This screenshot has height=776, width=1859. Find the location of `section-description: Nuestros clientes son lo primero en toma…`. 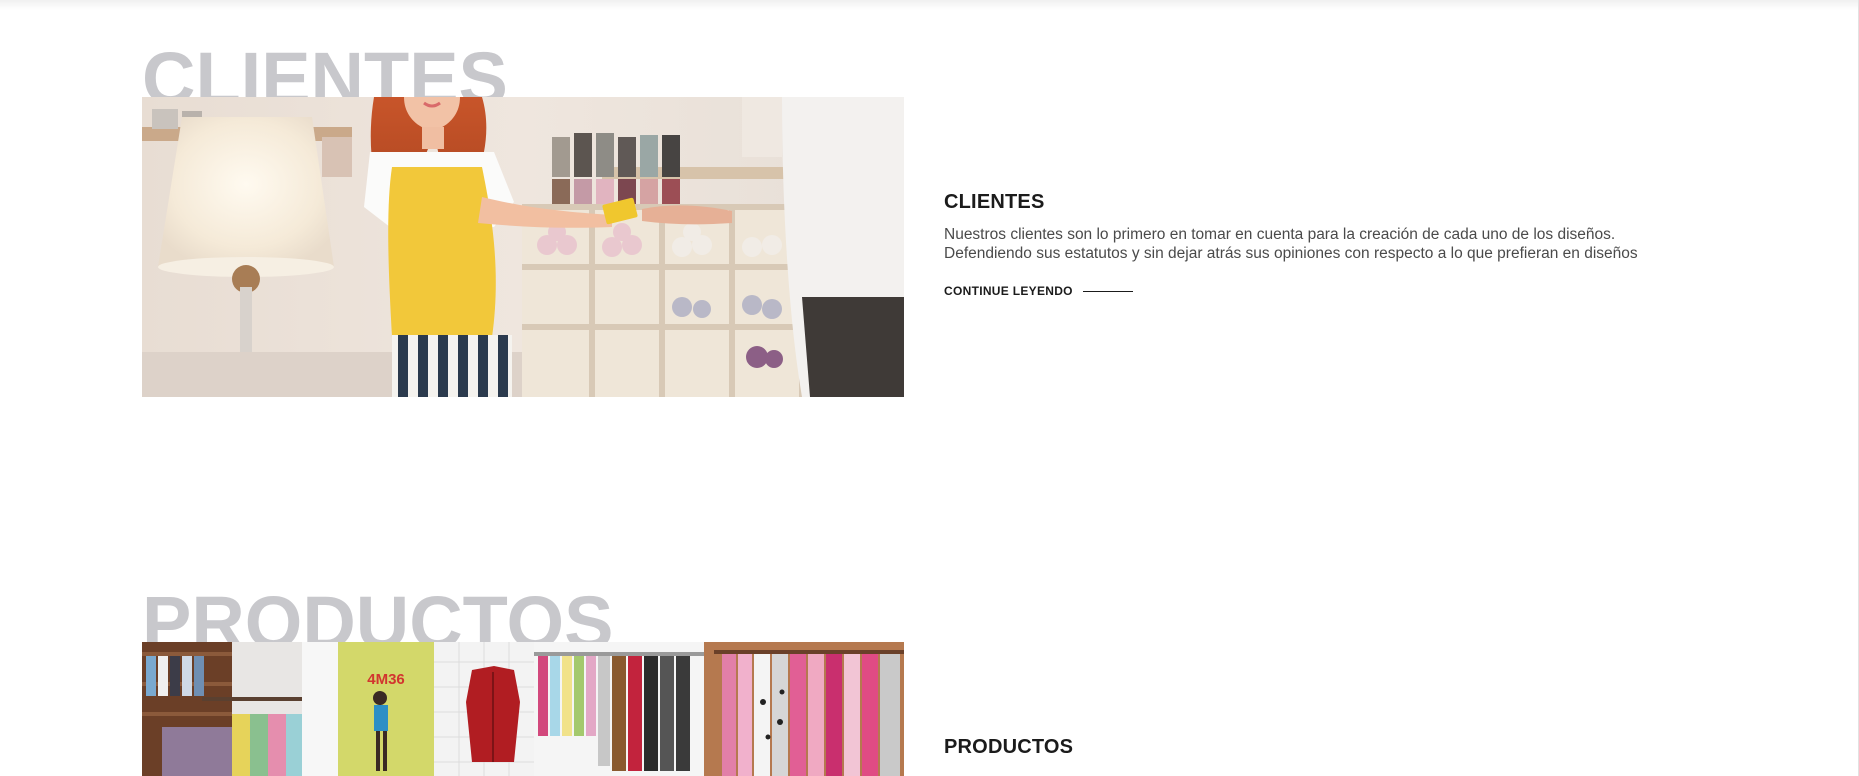

section-description: Nuestros clientes son lo primero en toma… is located at coordinates (1354, 244).